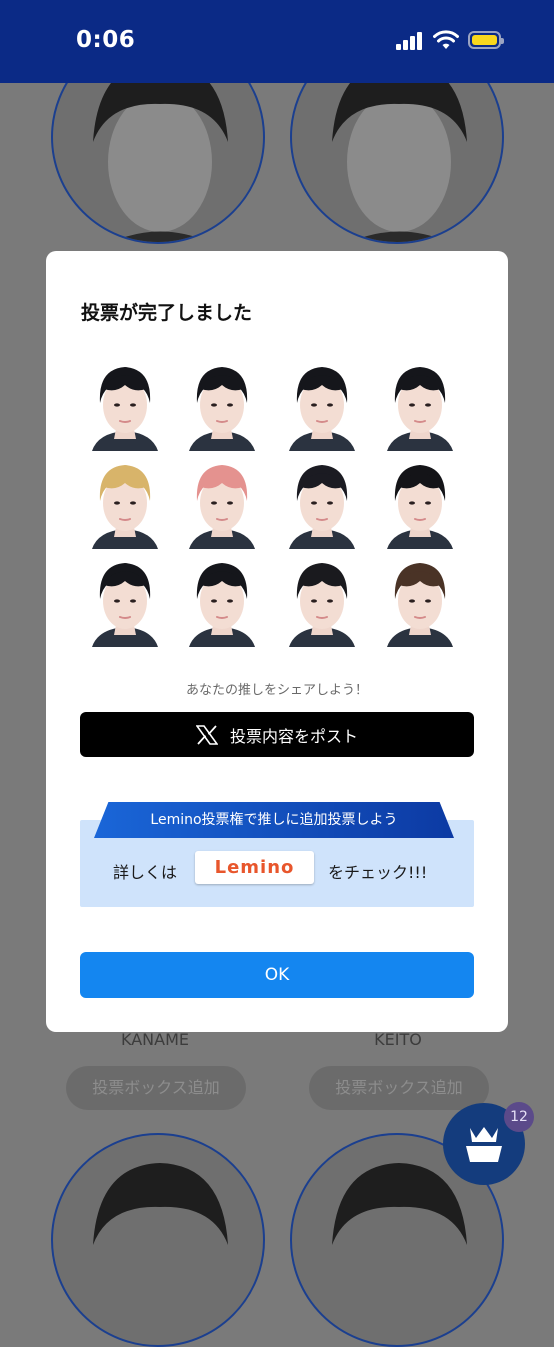  Describe the element at coordinates (167, 313) in the screenshot. I see `dialog-title: 投票が完了しました` at that location.